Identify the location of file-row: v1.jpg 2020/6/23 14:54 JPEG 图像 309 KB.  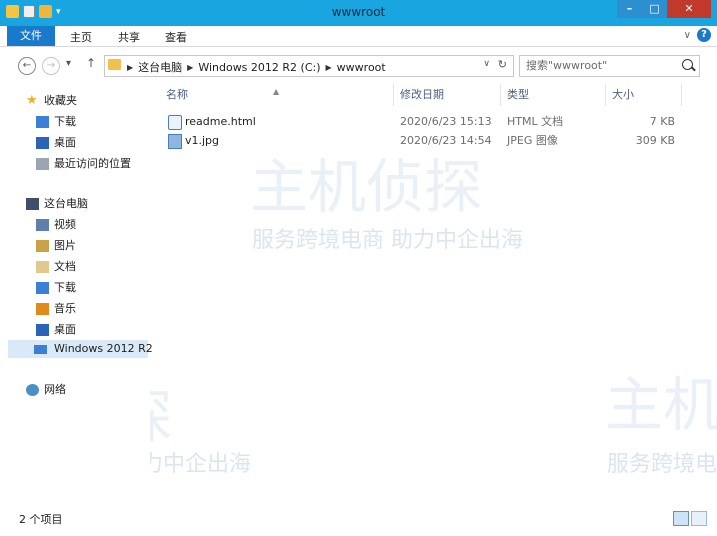
(421, 141).